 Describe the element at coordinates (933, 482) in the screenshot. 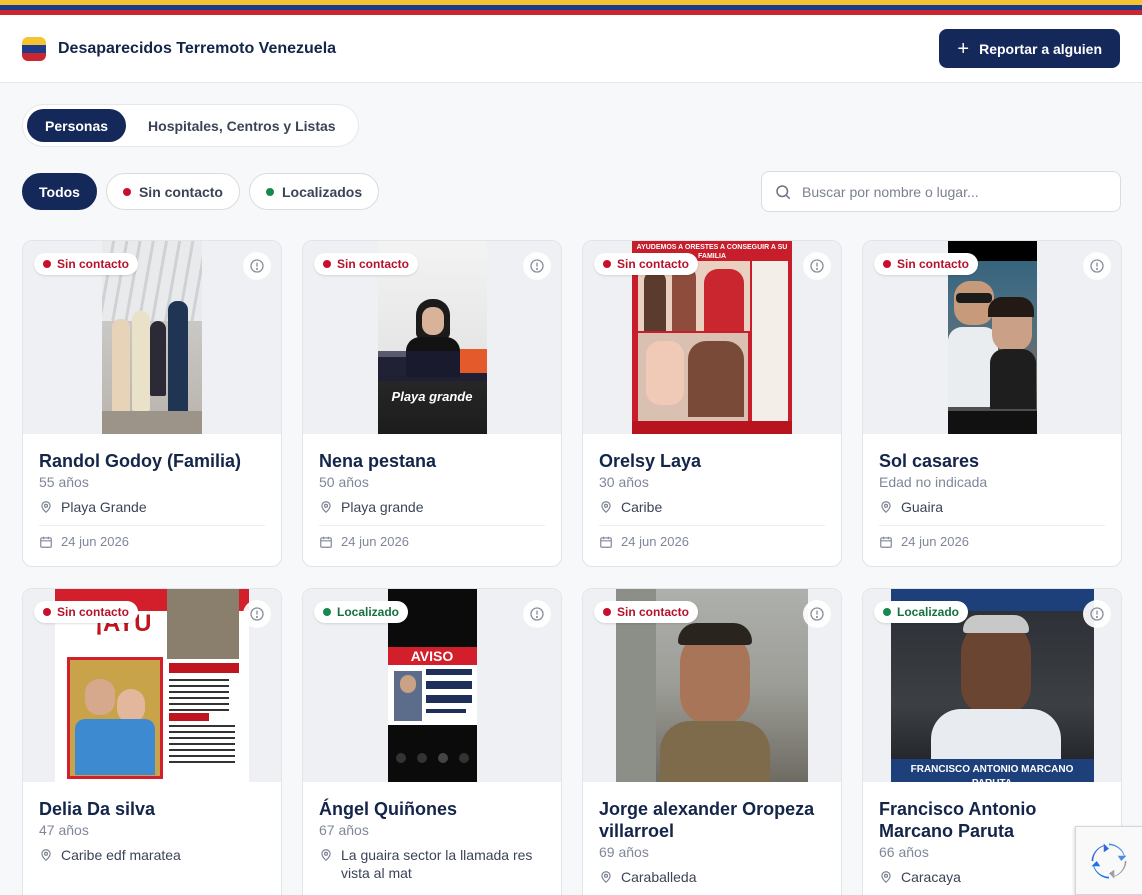

I see `person-age: Edad no indicada` at that location.